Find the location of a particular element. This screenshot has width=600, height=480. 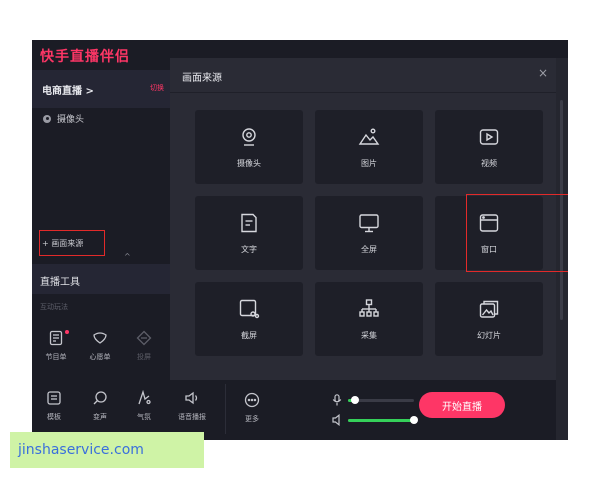

source-option-camera: 摄像头 is located at coordinates (249, 147).